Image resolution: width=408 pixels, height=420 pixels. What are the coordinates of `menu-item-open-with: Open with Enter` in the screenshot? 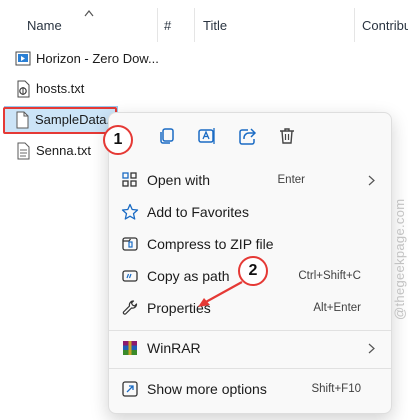 It's located at (250, 180).